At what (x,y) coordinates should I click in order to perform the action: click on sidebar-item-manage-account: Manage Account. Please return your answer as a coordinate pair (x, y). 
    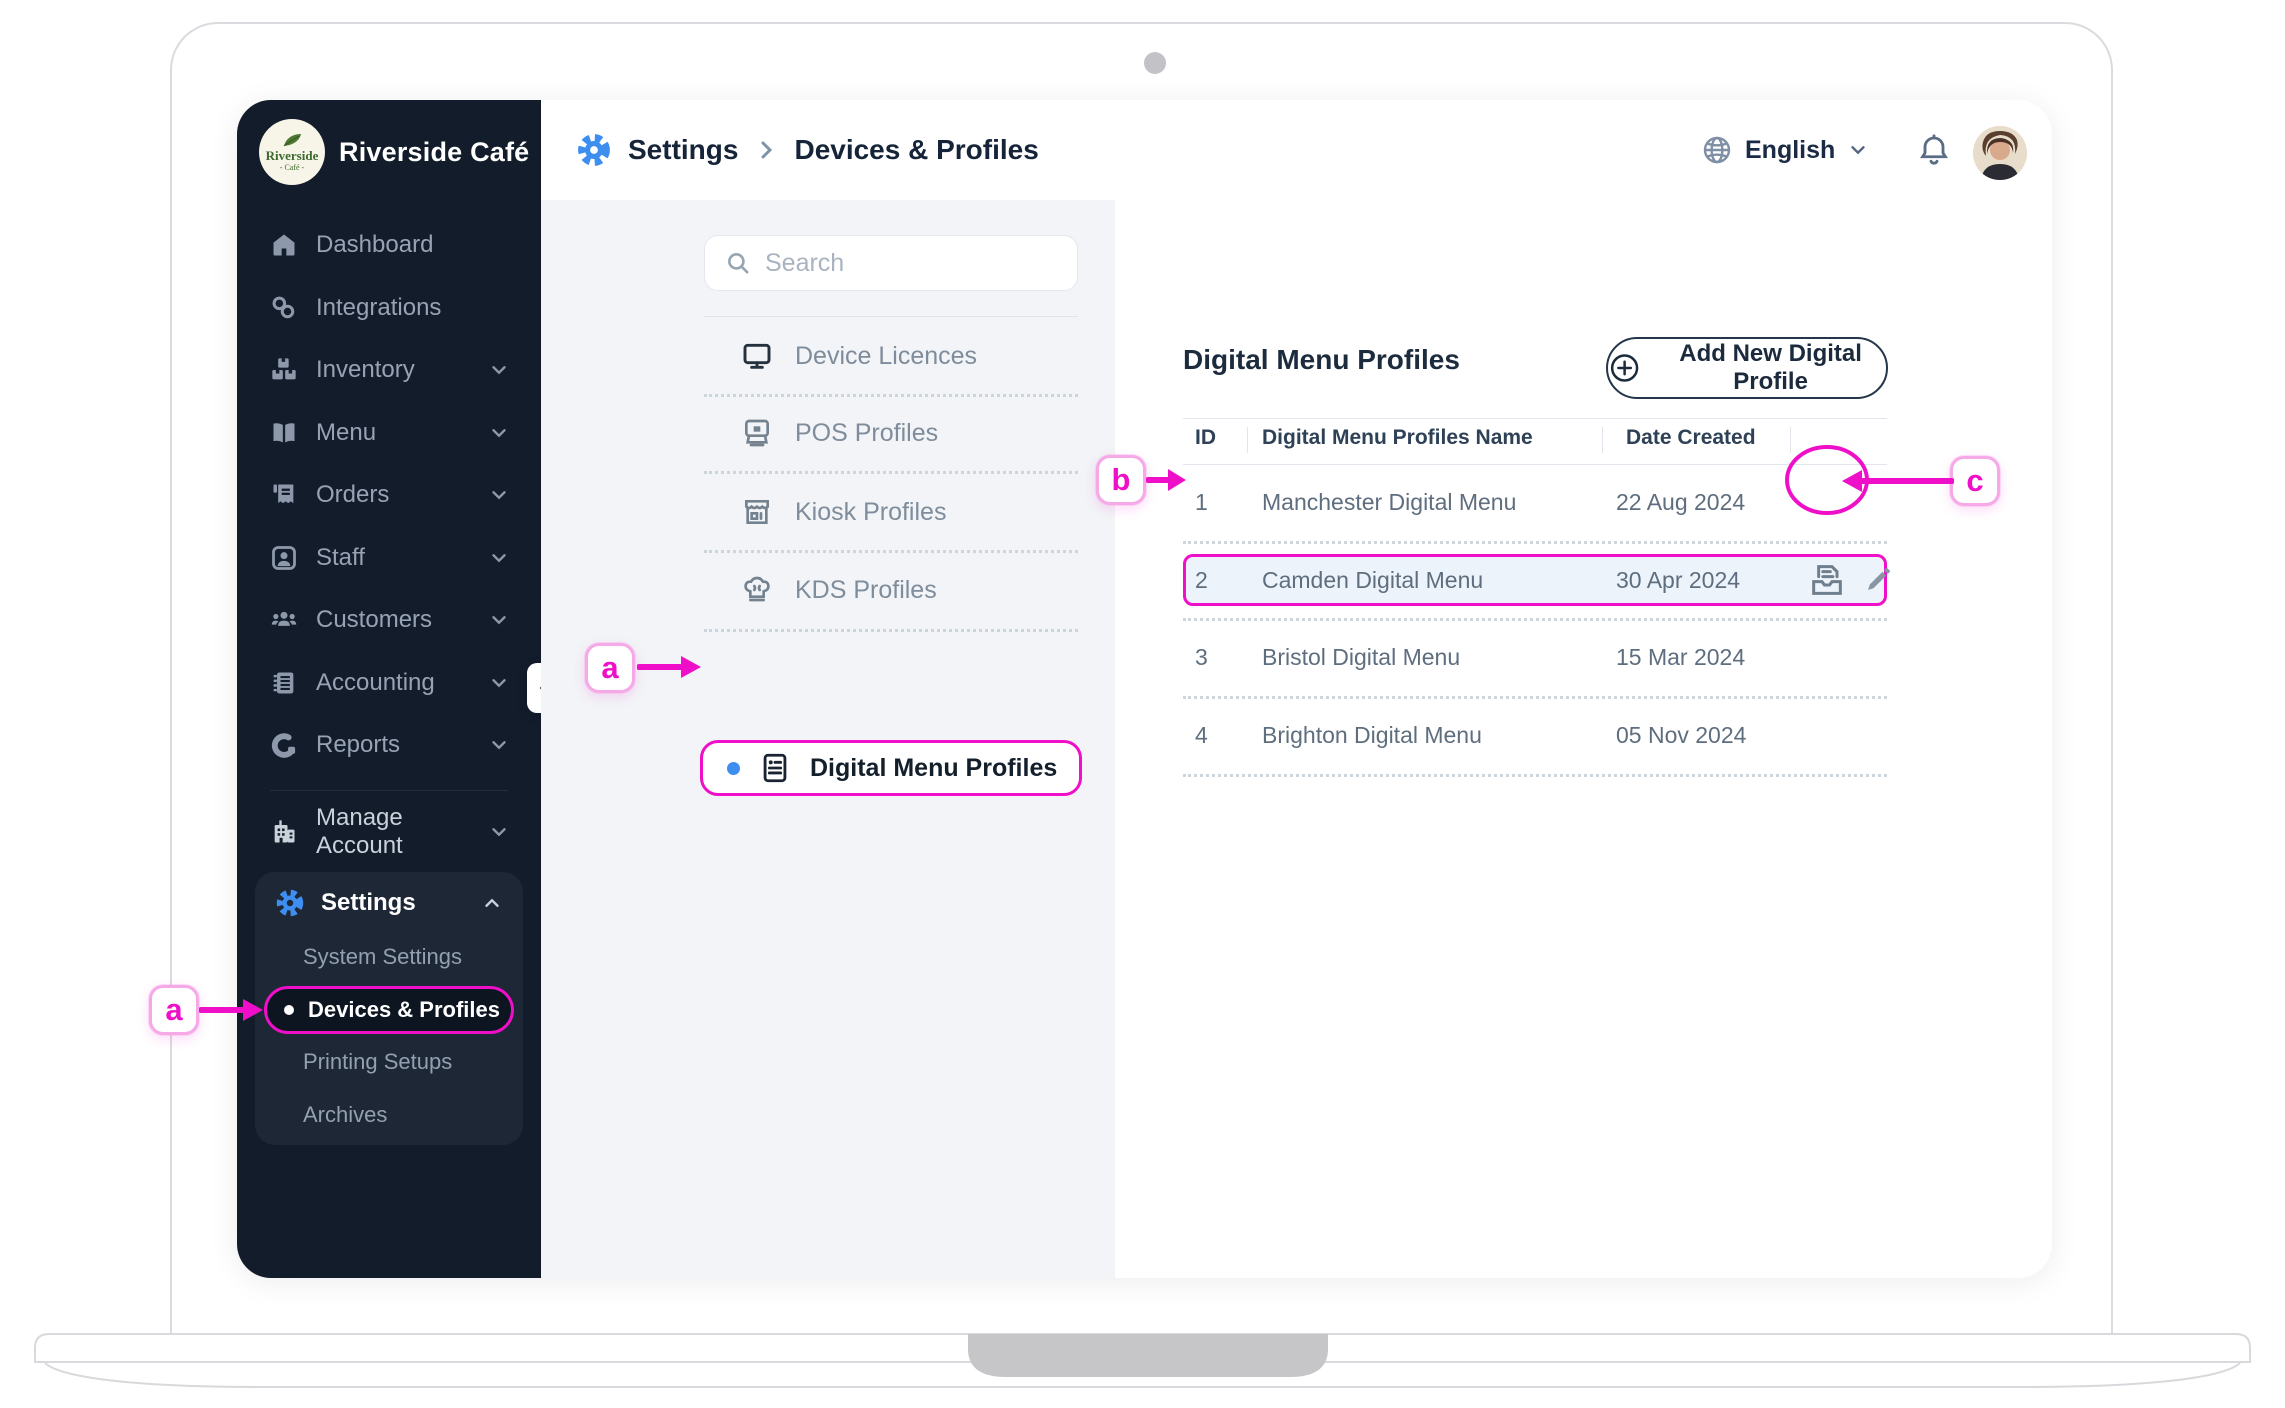
    Looking at the image, I should click on (390, 831).